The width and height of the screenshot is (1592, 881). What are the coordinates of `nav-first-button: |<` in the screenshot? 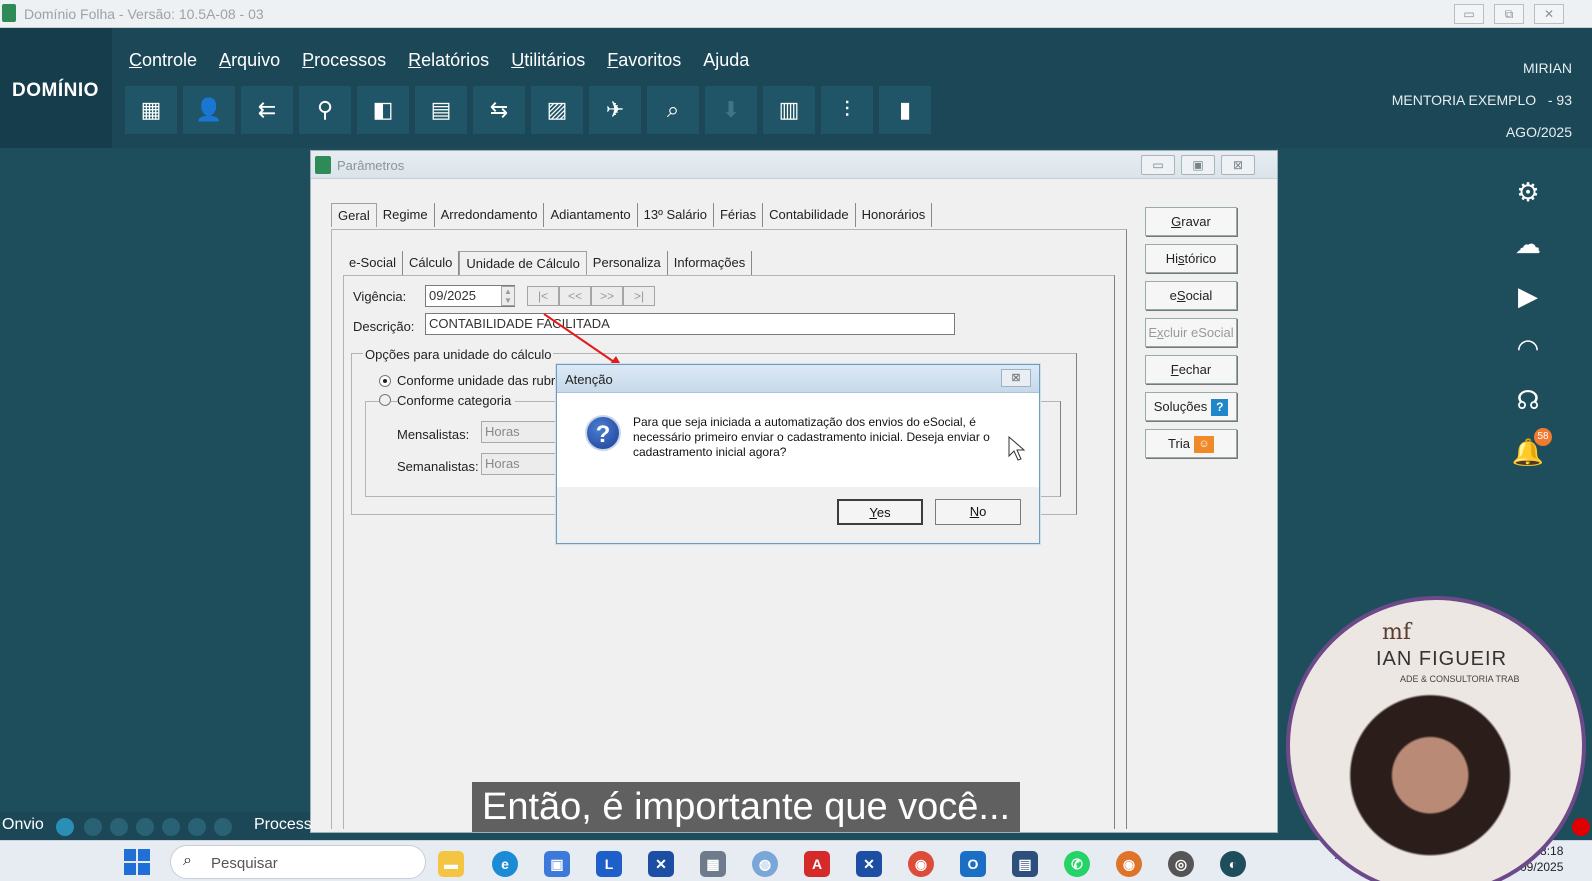 It's located at (543, 296).